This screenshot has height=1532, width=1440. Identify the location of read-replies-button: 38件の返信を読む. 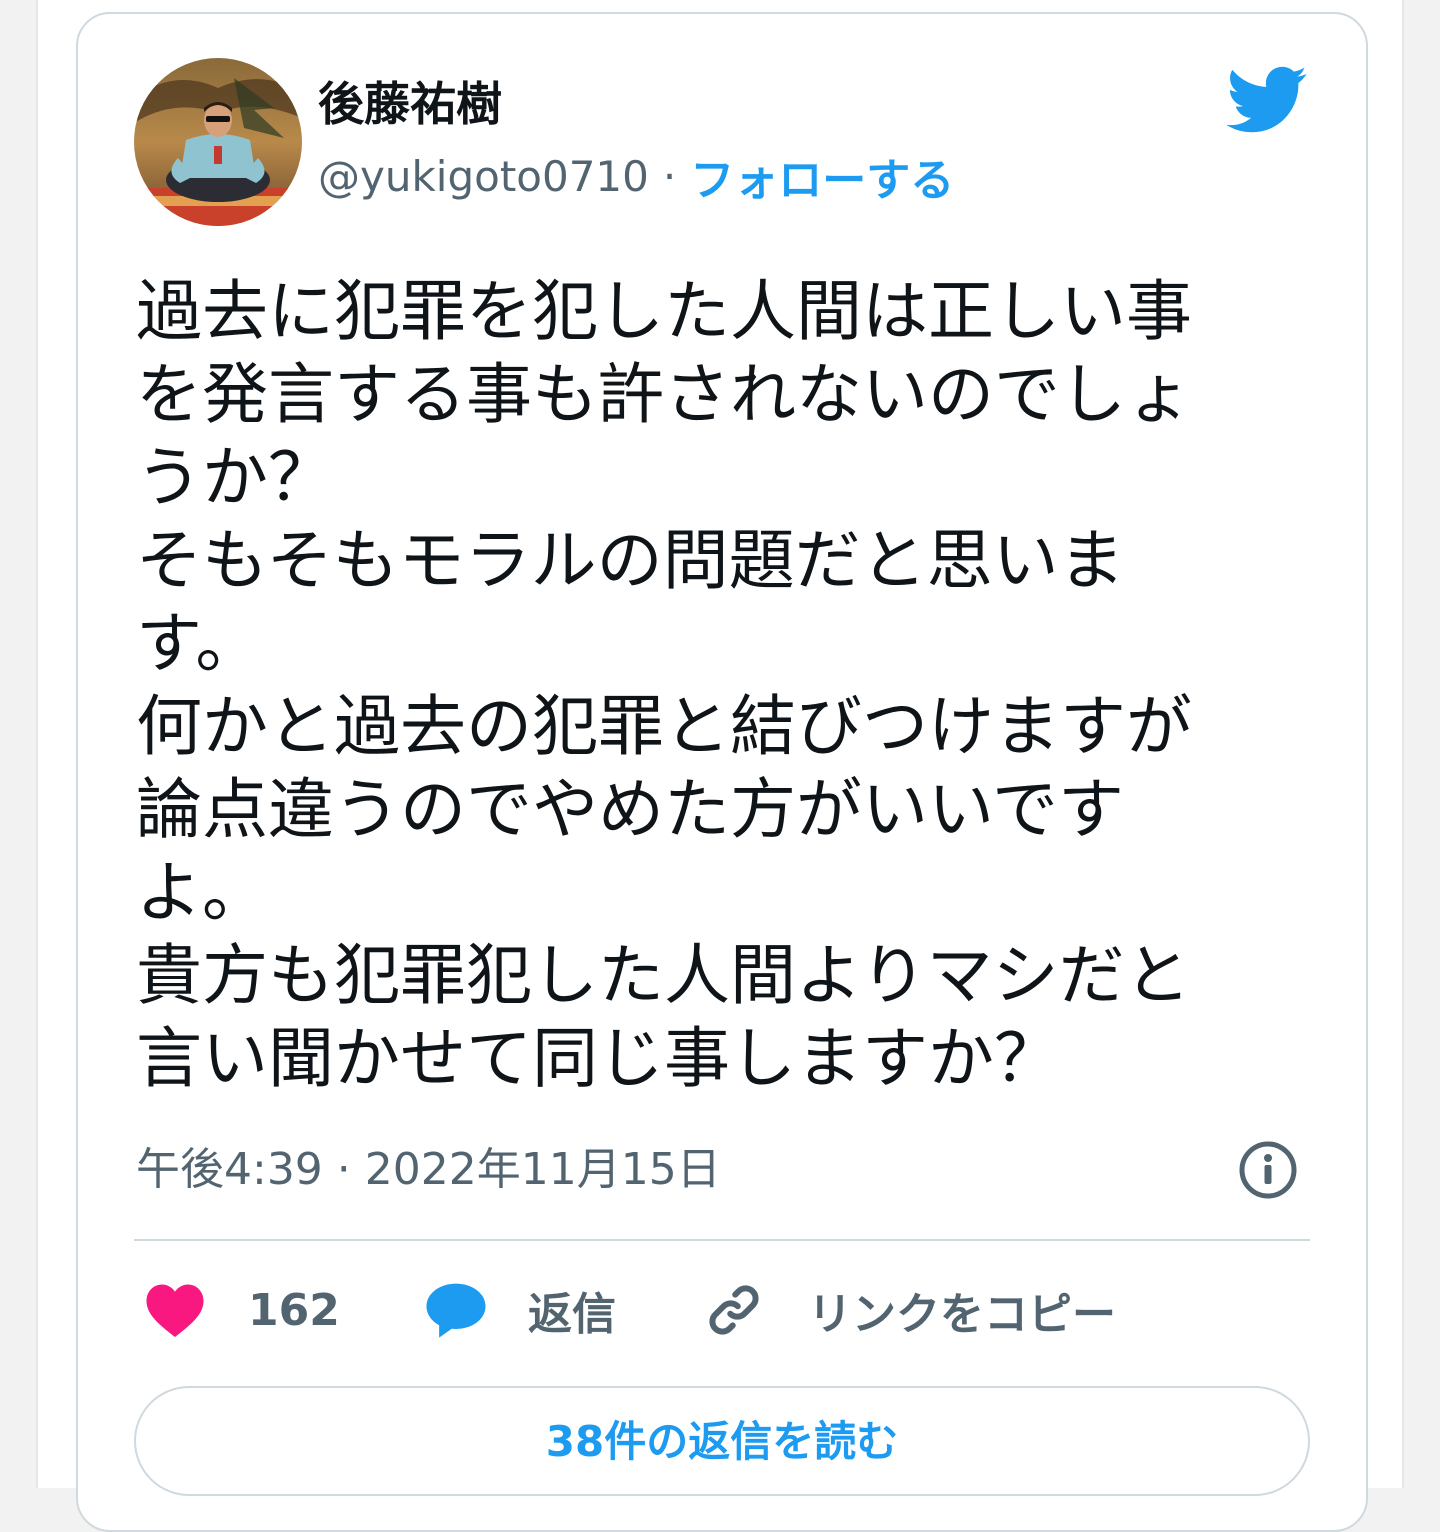
(722, 1441).